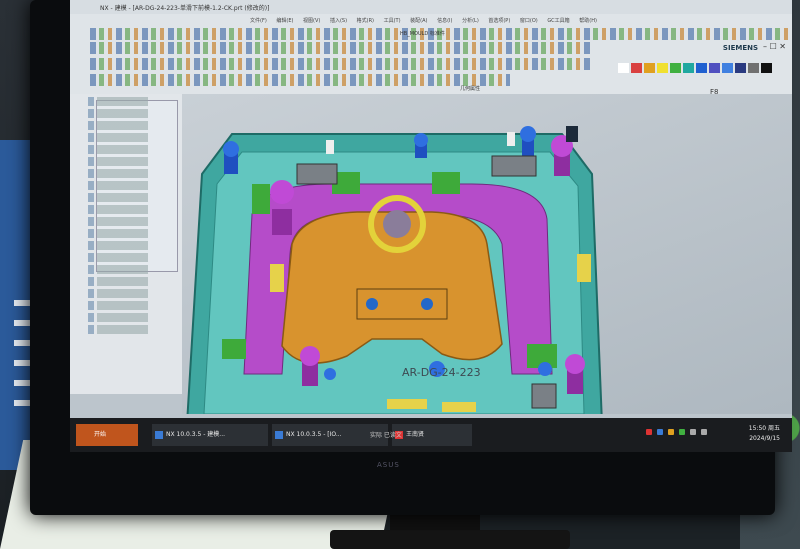 Image resolution: width=800 pixels, height=549 pixels. What do you see at coordinates (365, 21) in the screenshot?
I see `menu-item: 格式(R)` at bounding box center [365, 21].